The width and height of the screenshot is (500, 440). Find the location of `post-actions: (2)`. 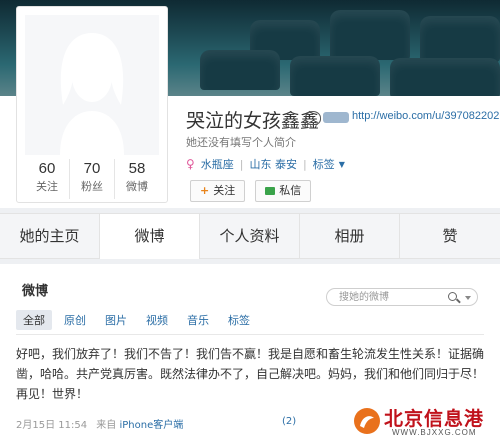

post-actions: (2) is located at coordinates (289, 421).